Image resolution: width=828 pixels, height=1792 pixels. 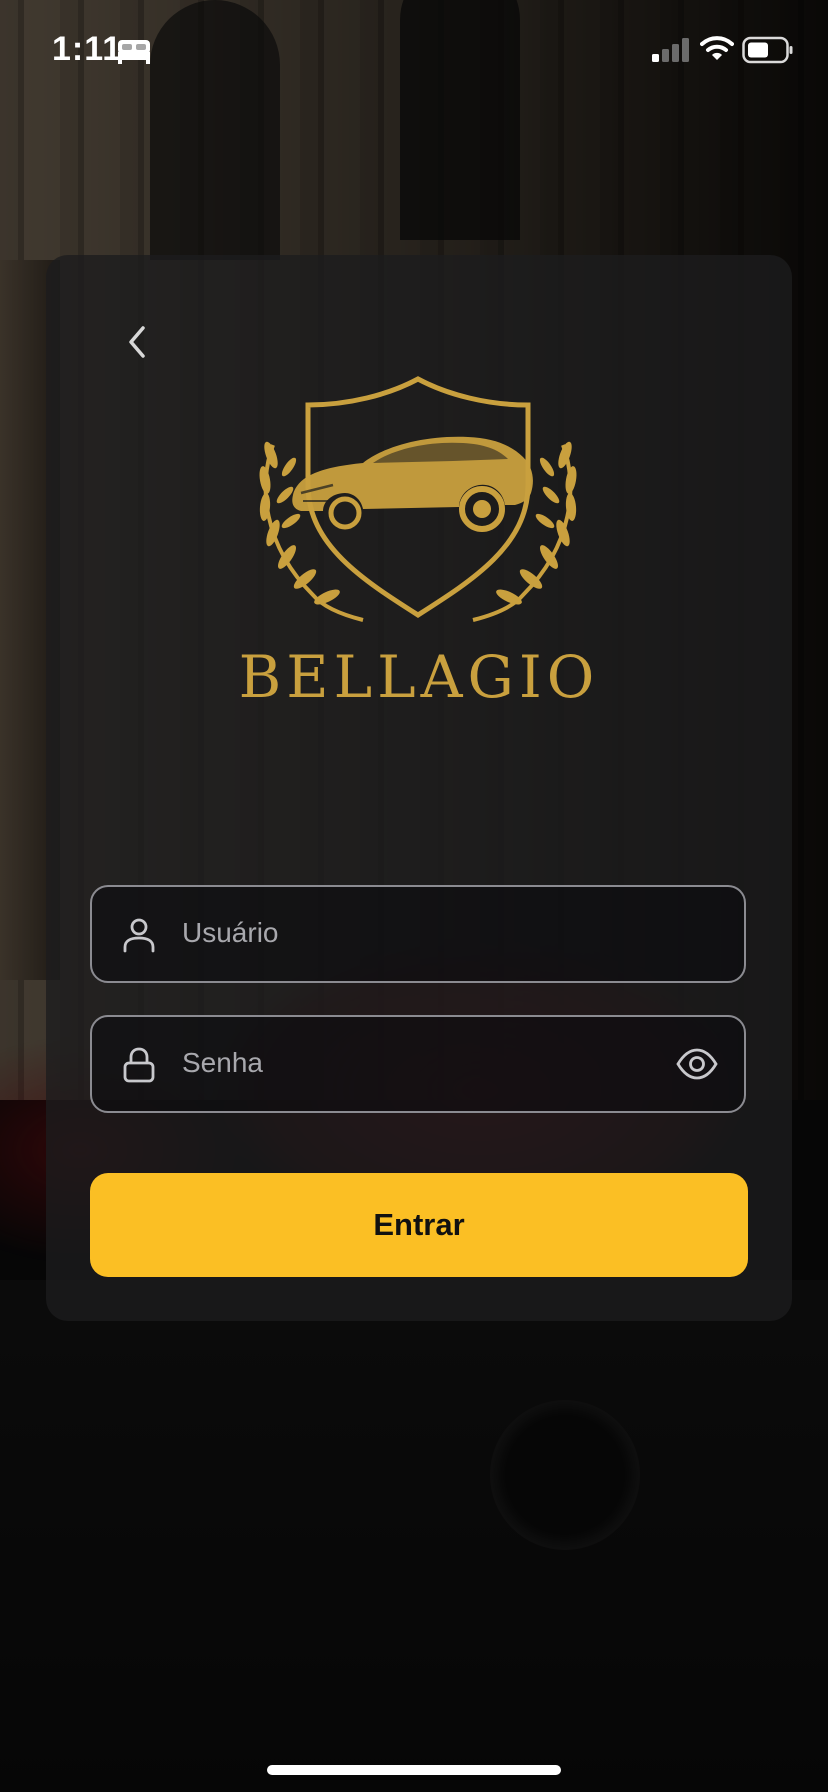 I want to click on password-field: Senha, so click(x=418, y=1064).